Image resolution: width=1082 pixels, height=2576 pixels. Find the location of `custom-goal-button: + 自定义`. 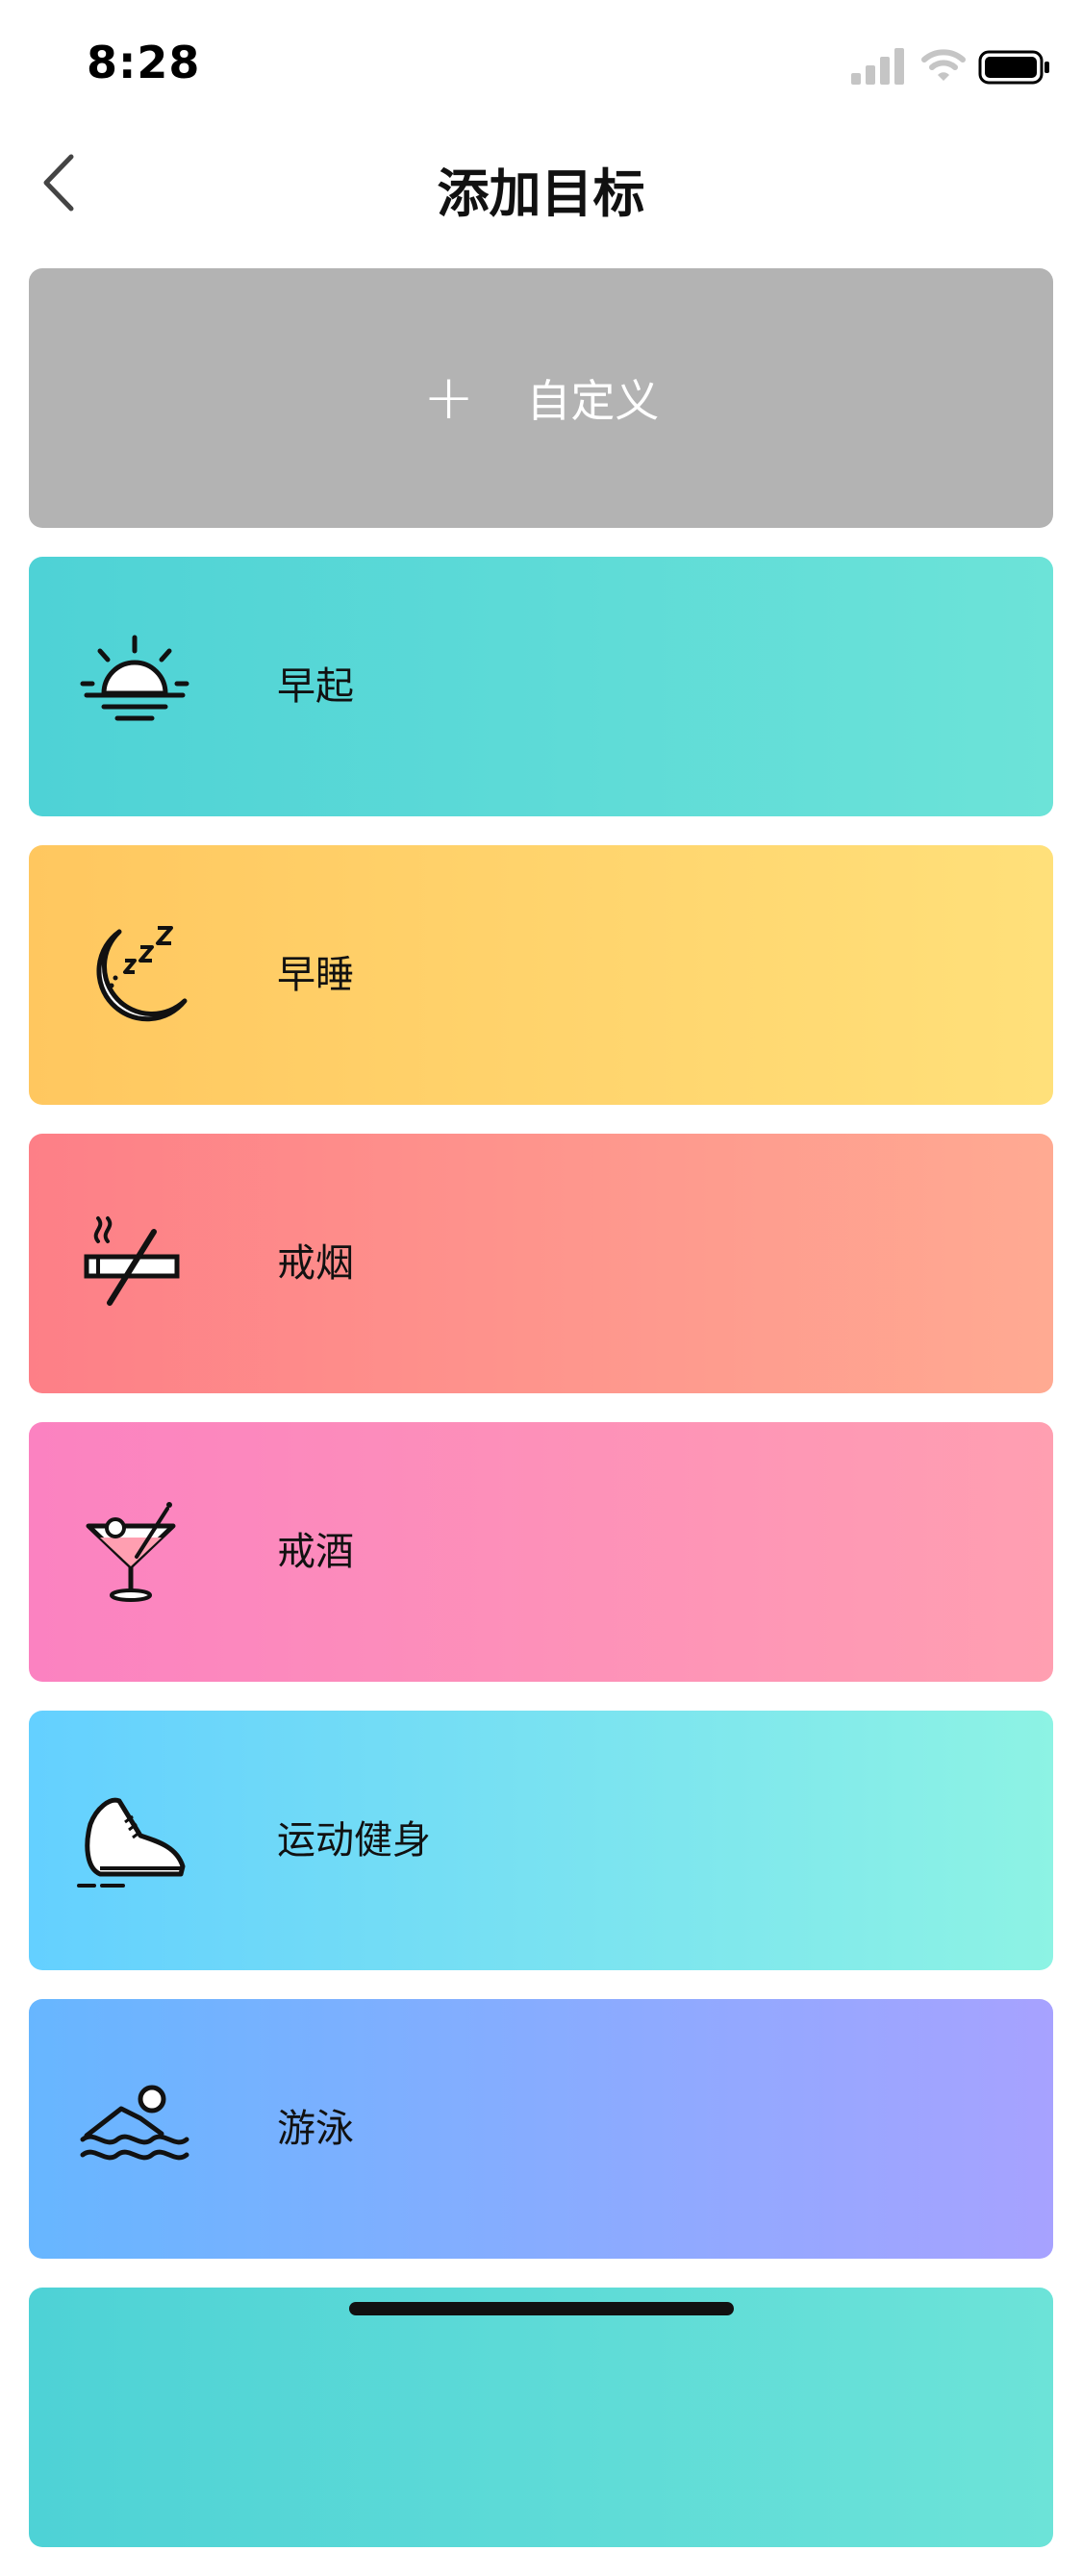

custom-goal-button: + 自定义 is located at coordinates (541, 398).